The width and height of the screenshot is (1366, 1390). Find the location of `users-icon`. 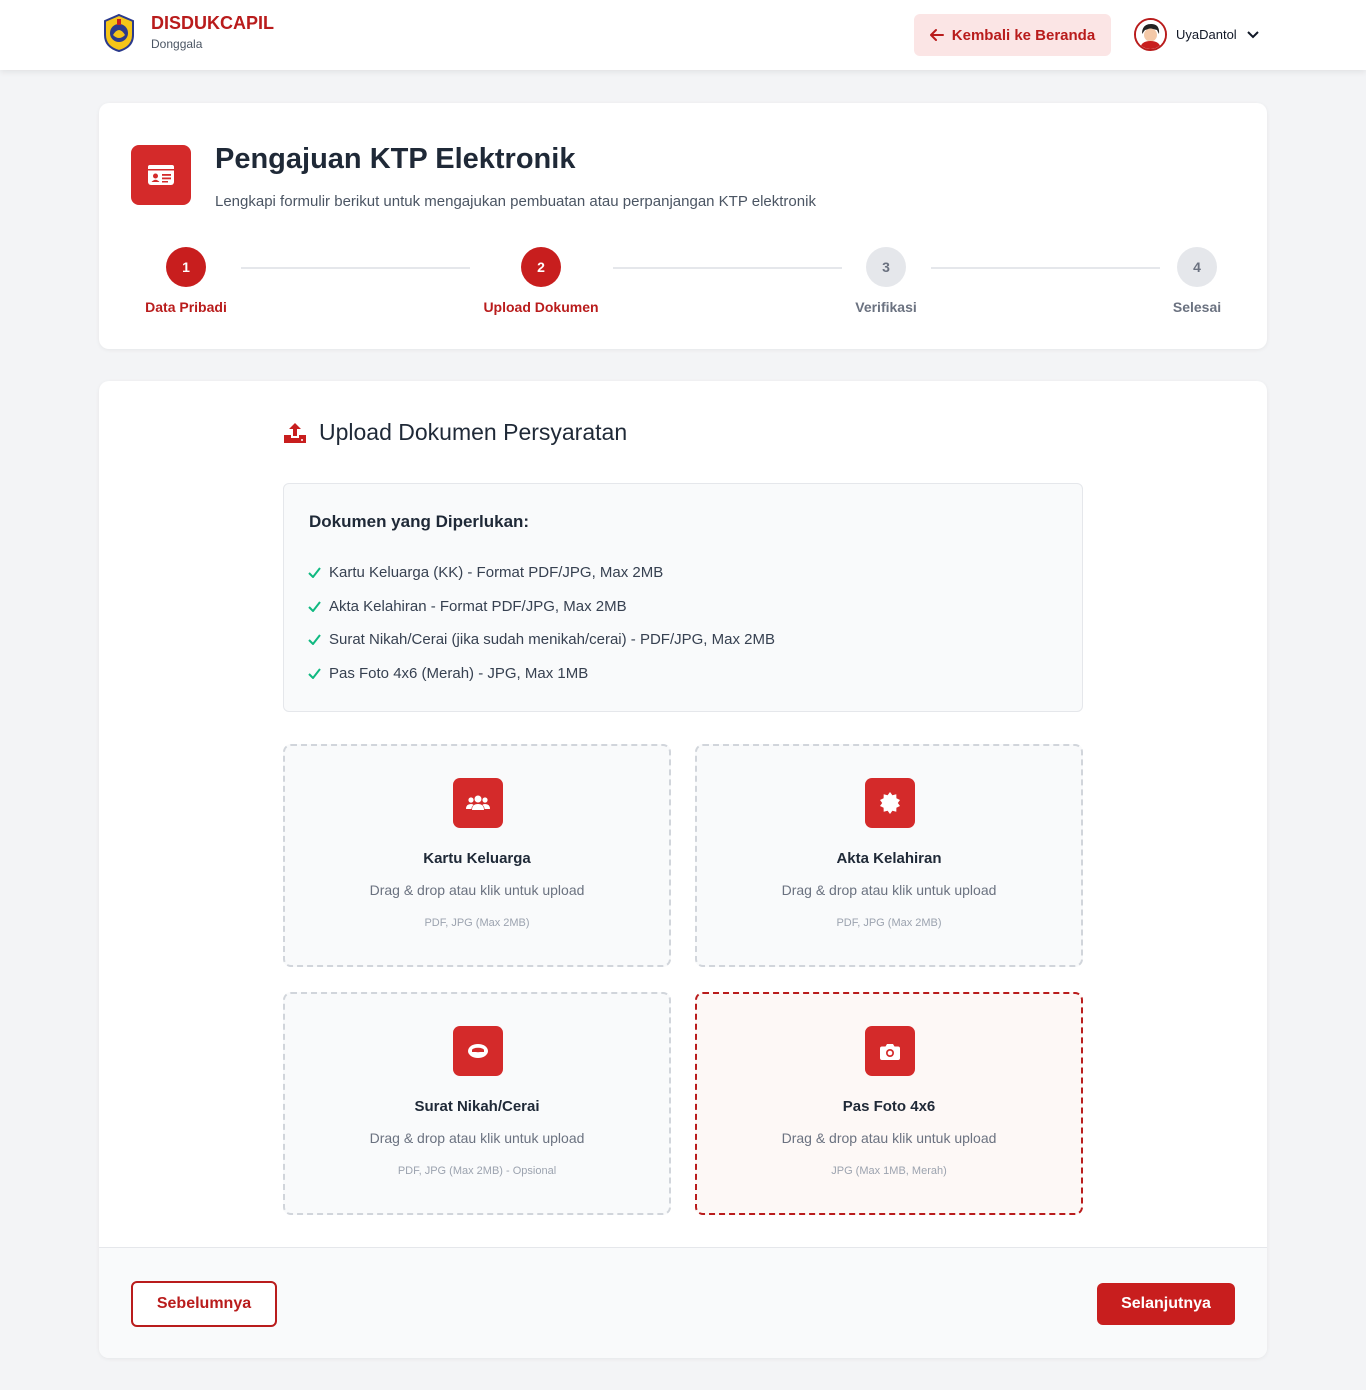

users-icon is located at coordinates (478, 802).